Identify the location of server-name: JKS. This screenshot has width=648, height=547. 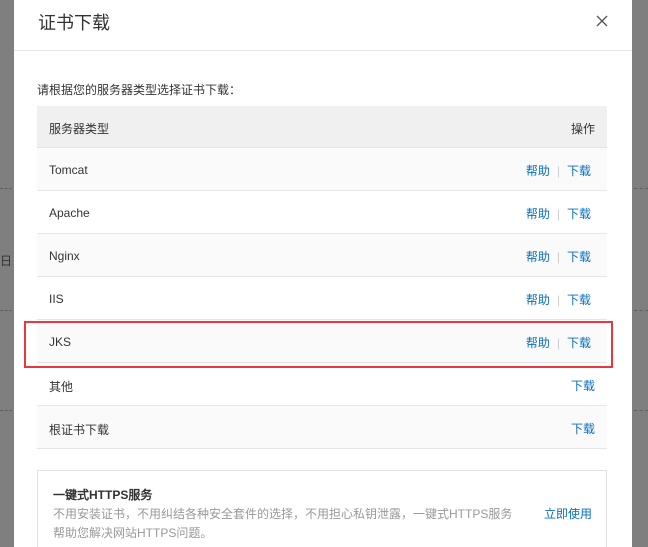
(60, 342).